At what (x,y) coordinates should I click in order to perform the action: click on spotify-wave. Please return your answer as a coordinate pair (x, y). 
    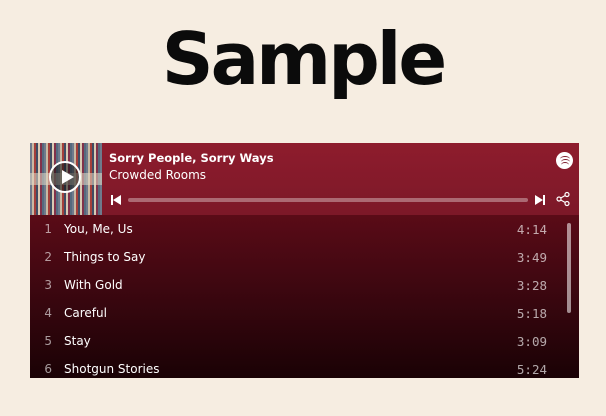
    Looking at the image, I should click on (565, 165).